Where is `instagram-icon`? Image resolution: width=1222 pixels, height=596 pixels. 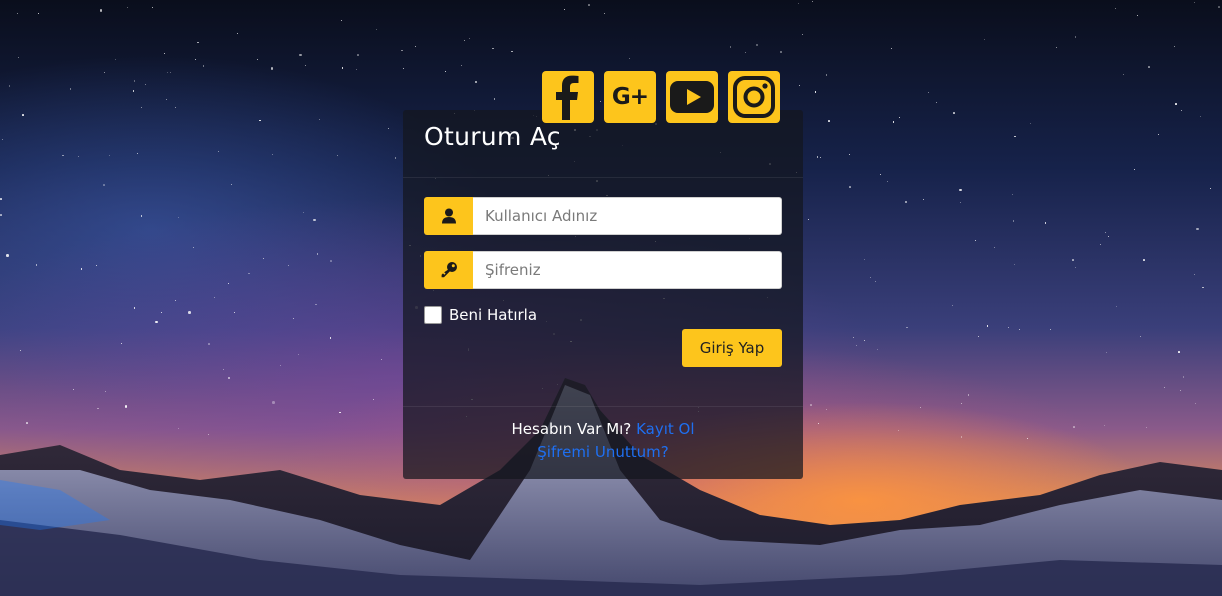
instagram-icon is located at coordinates (754, 97).